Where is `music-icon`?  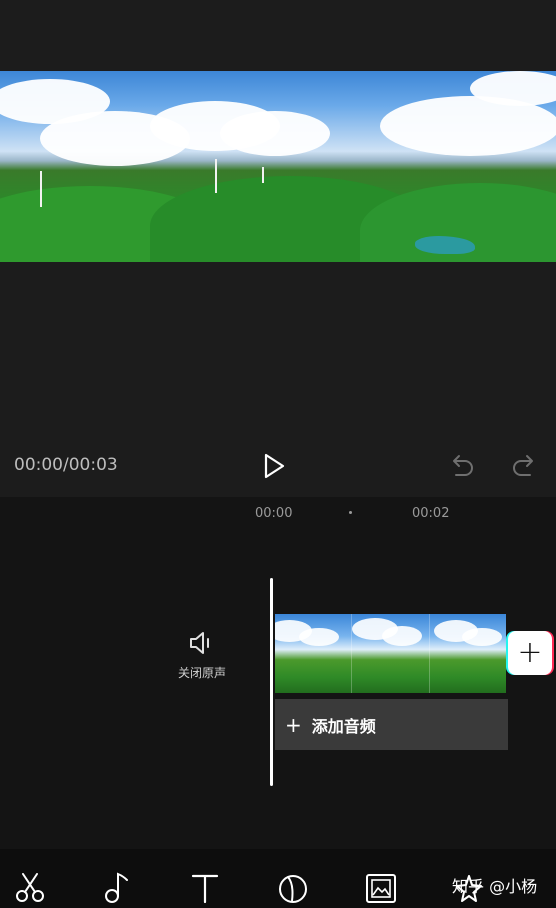
music-icon is located at coordinates (116, 887).